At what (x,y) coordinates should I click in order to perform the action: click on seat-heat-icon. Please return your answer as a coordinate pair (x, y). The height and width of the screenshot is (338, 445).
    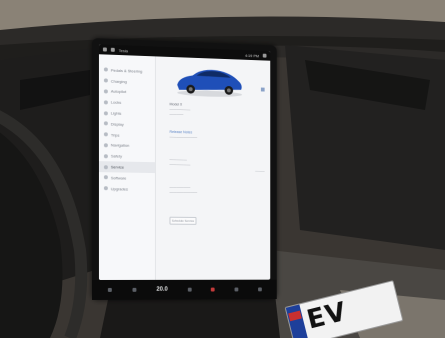
    Looking at the image, I should click on (189, 289).